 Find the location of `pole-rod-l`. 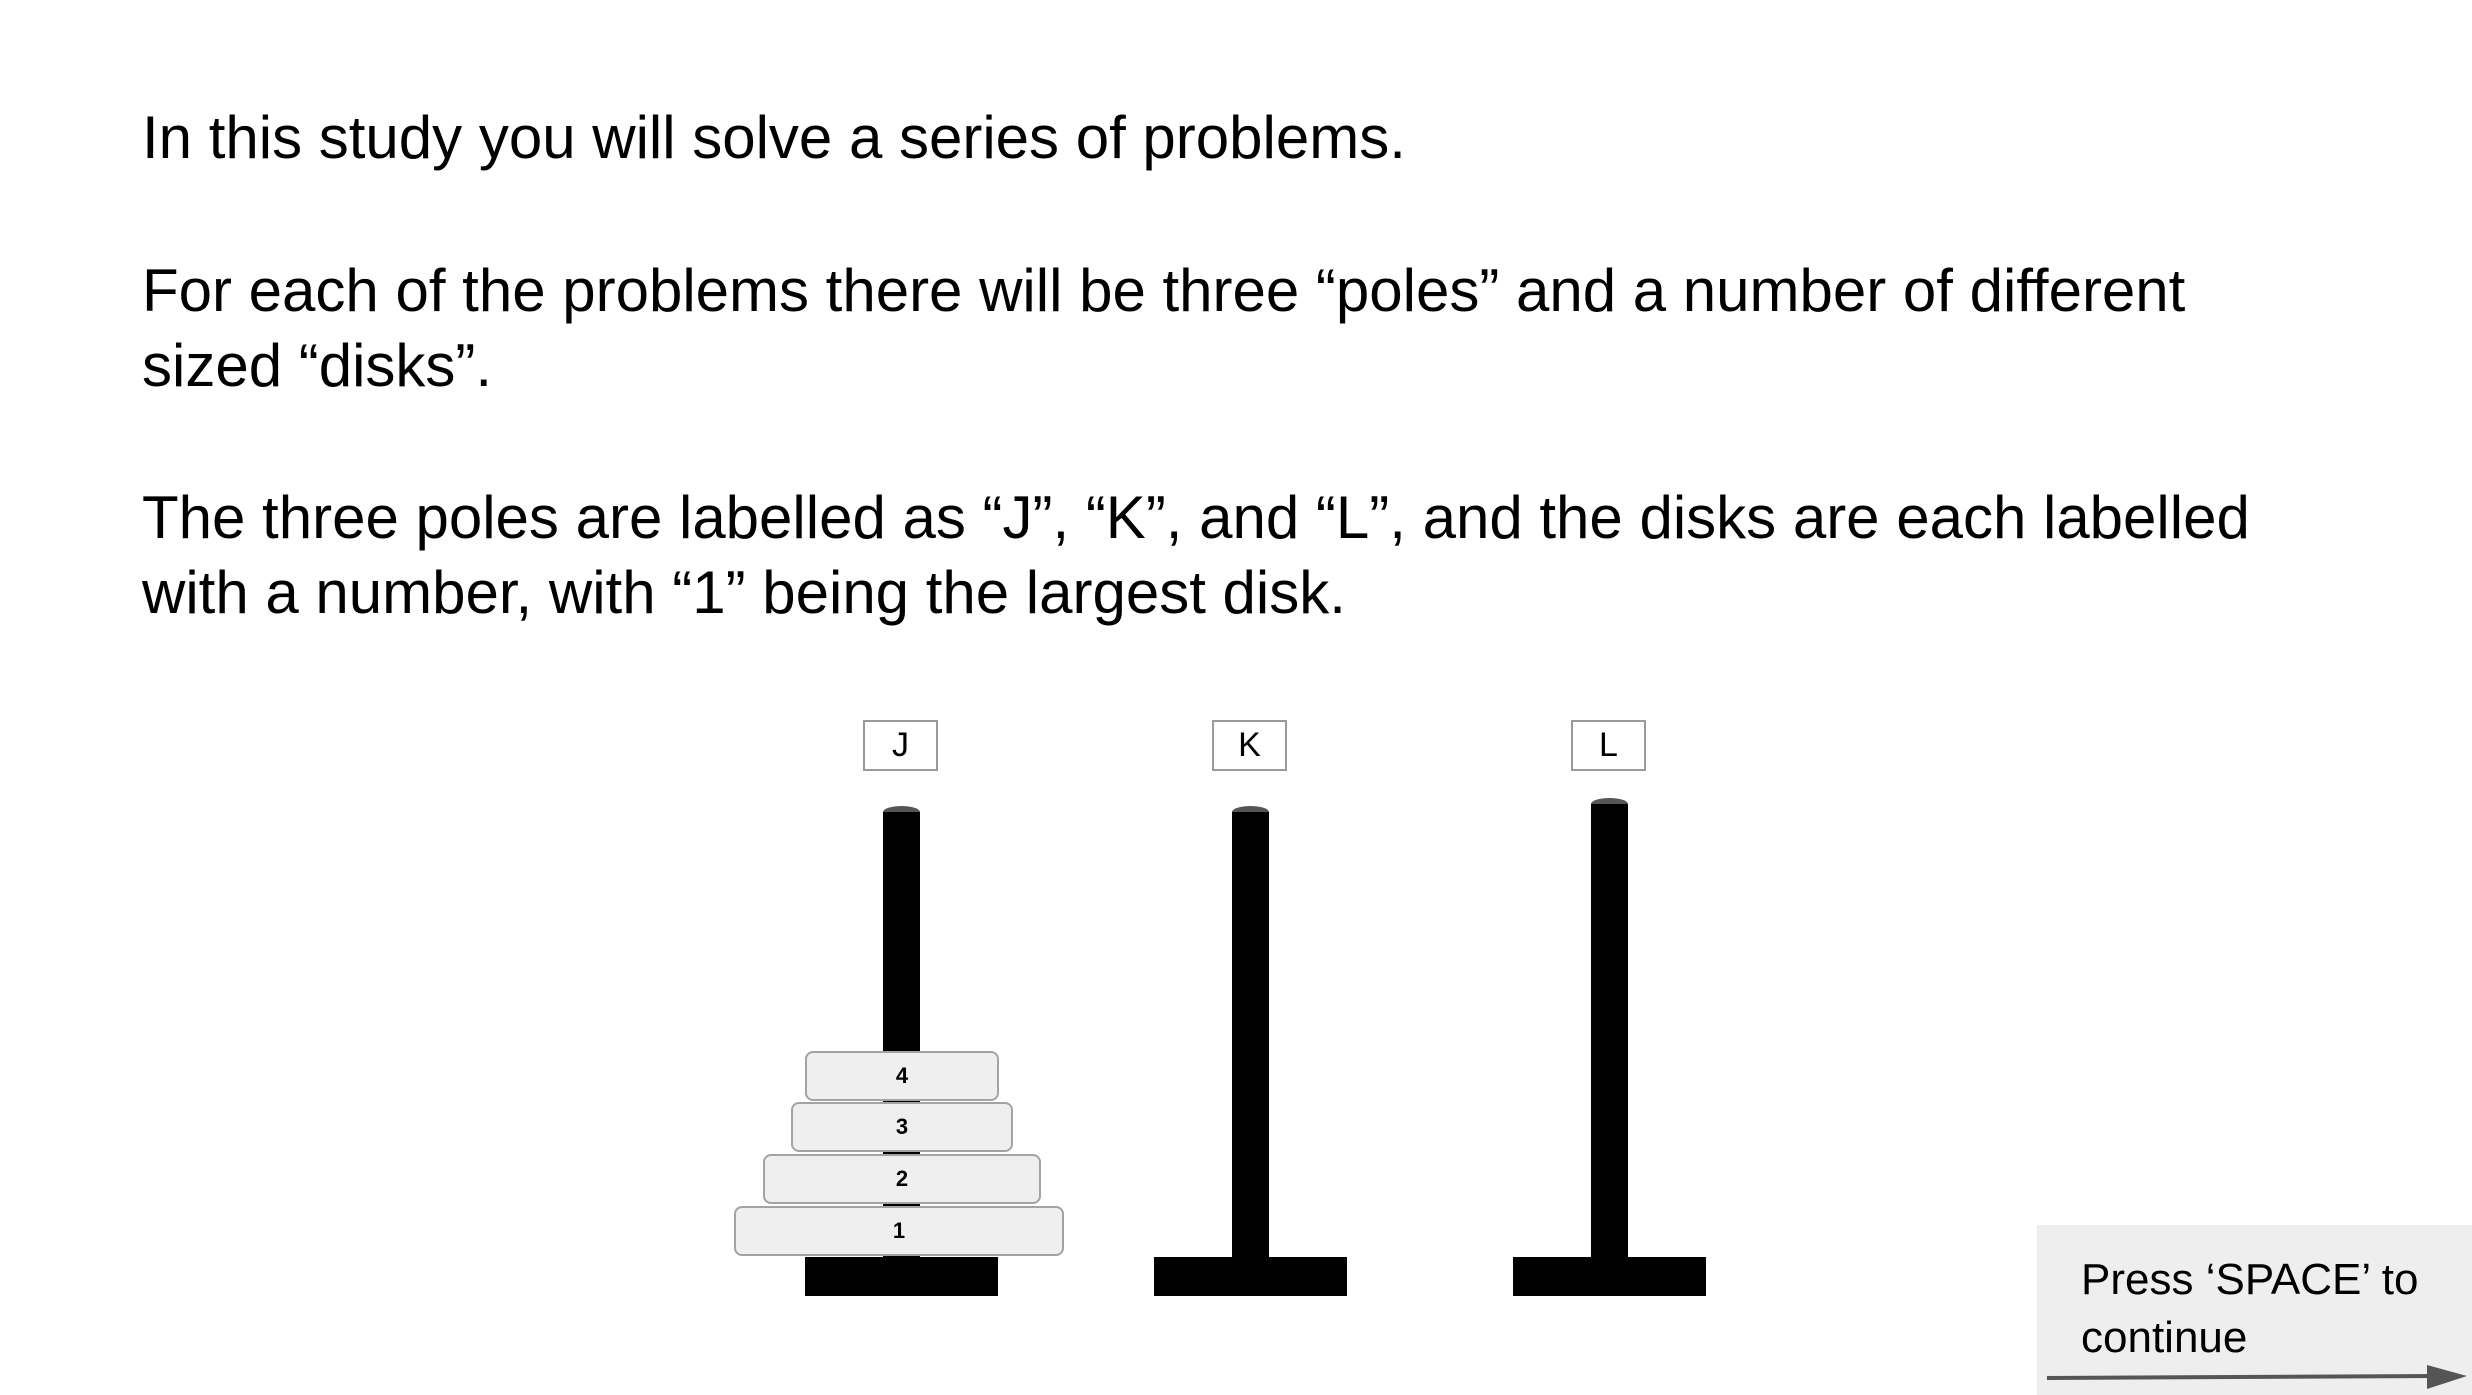

pole-rod-l is located at coordinates (1609, 1033).